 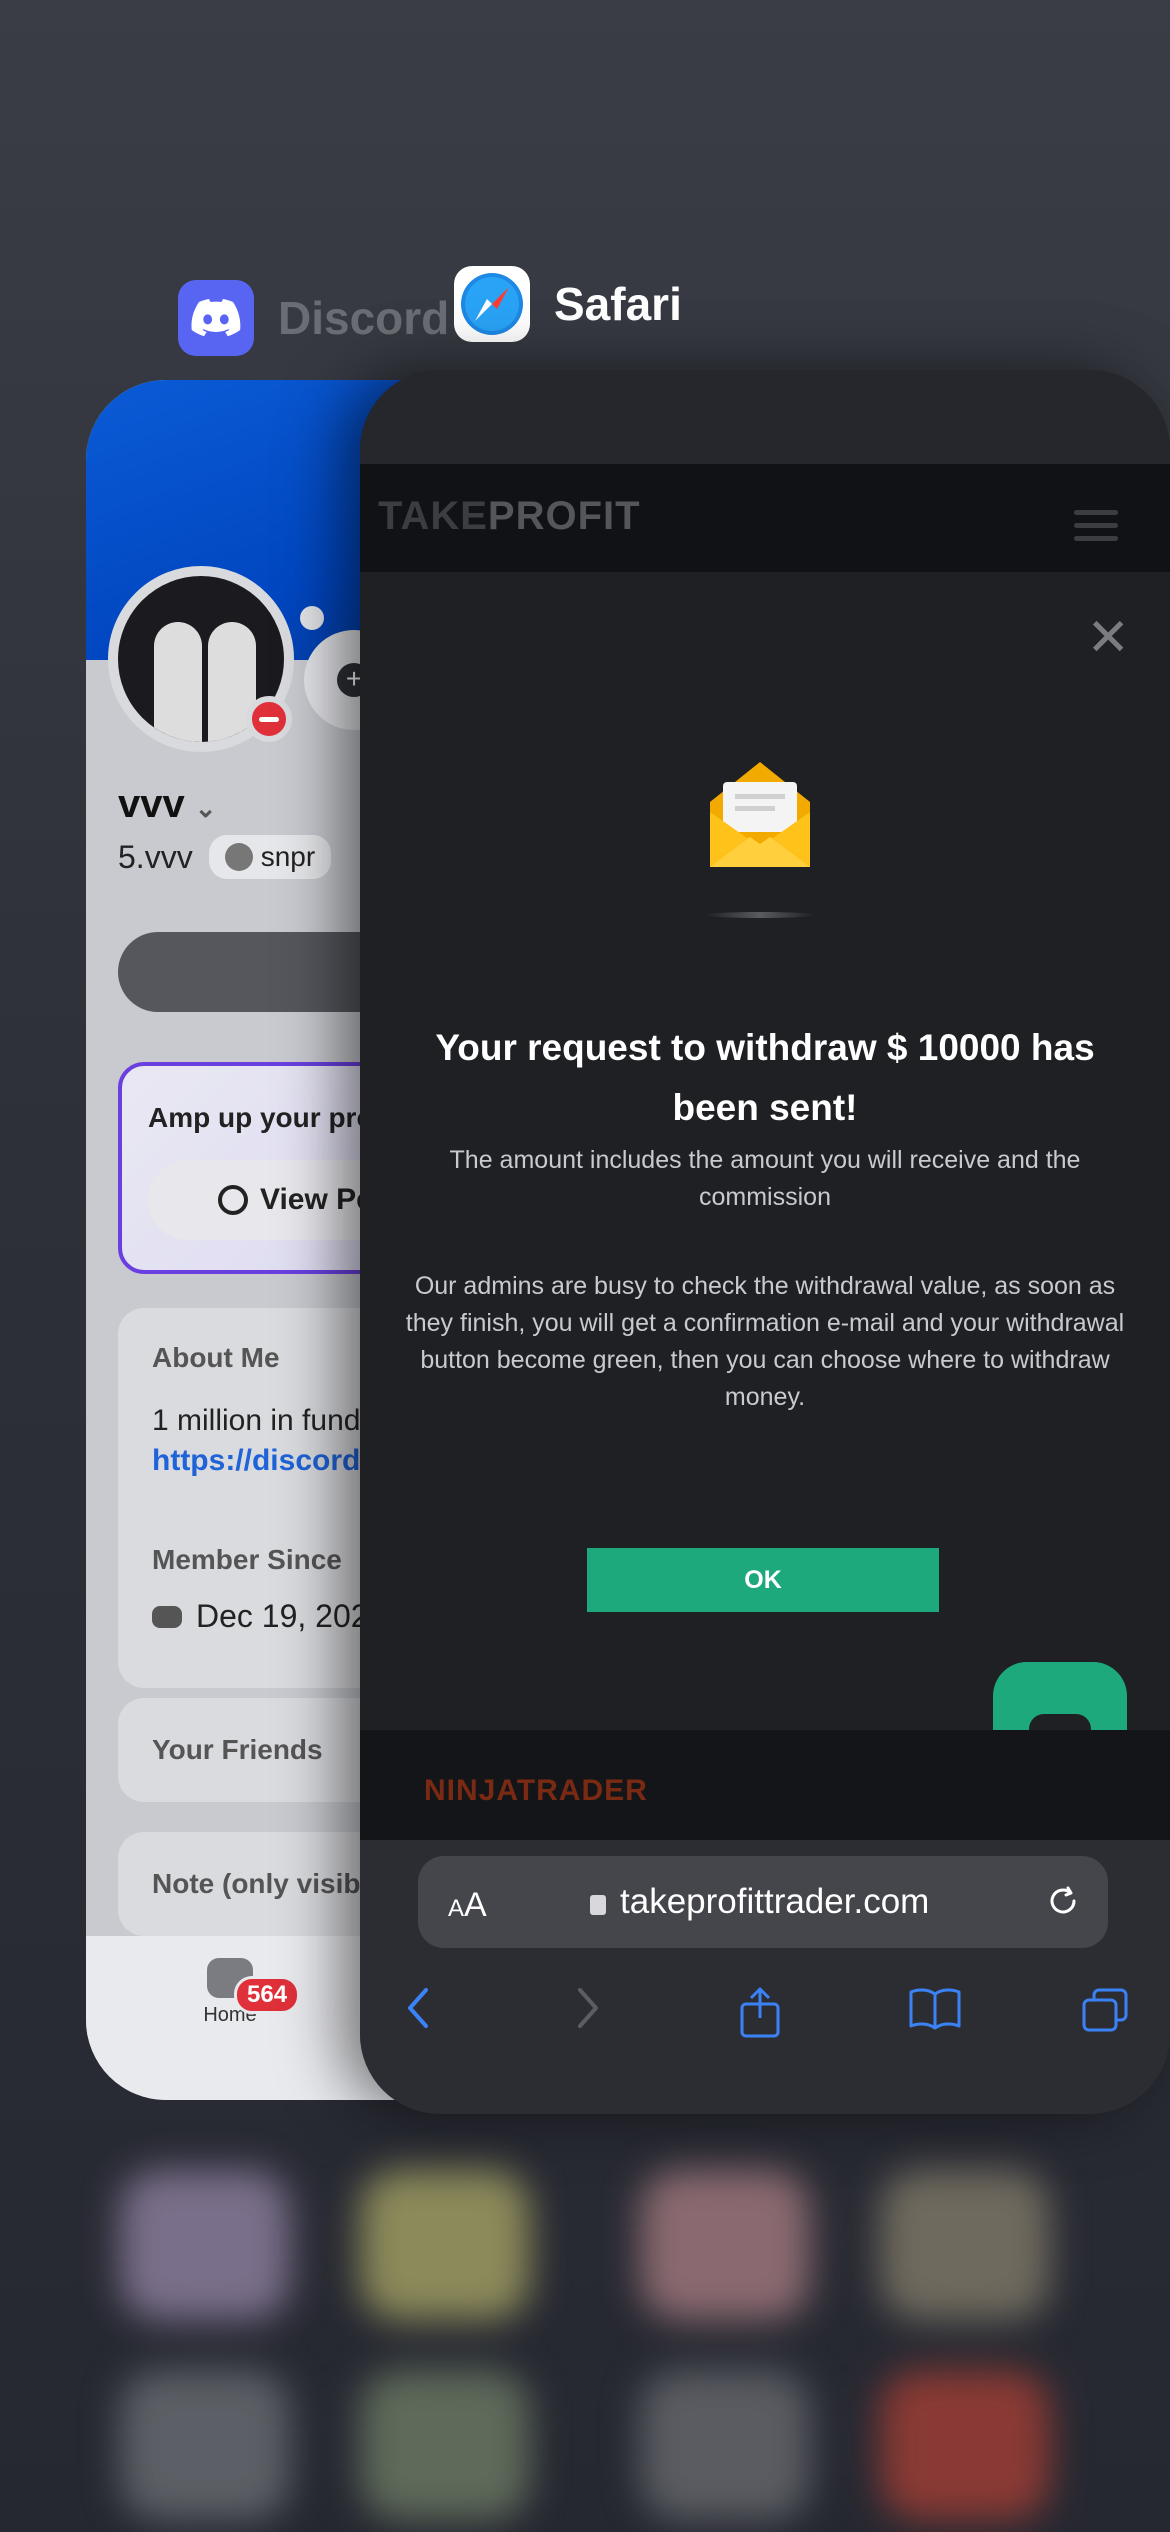 I want to click on close-icon: ✕, so click(x=1108, y=638).